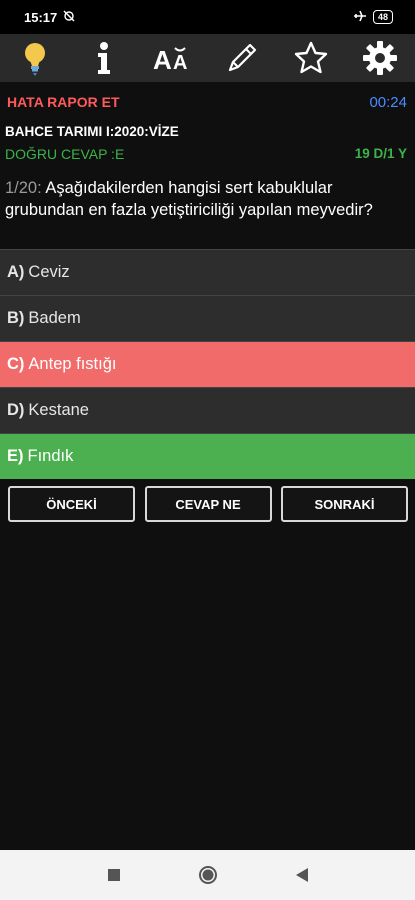 This screenshot has width=415, height=900. What do you see at coordinates (72, 364) in the screenshot?
I see `option-text: Antep fıstığı` at bounding box center [72, 364].